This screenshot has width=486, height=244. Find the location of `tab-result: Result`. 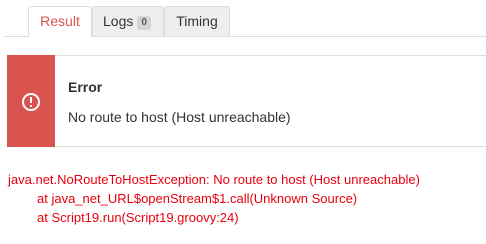

tab-result: Result is located at coordinates (60, 21).